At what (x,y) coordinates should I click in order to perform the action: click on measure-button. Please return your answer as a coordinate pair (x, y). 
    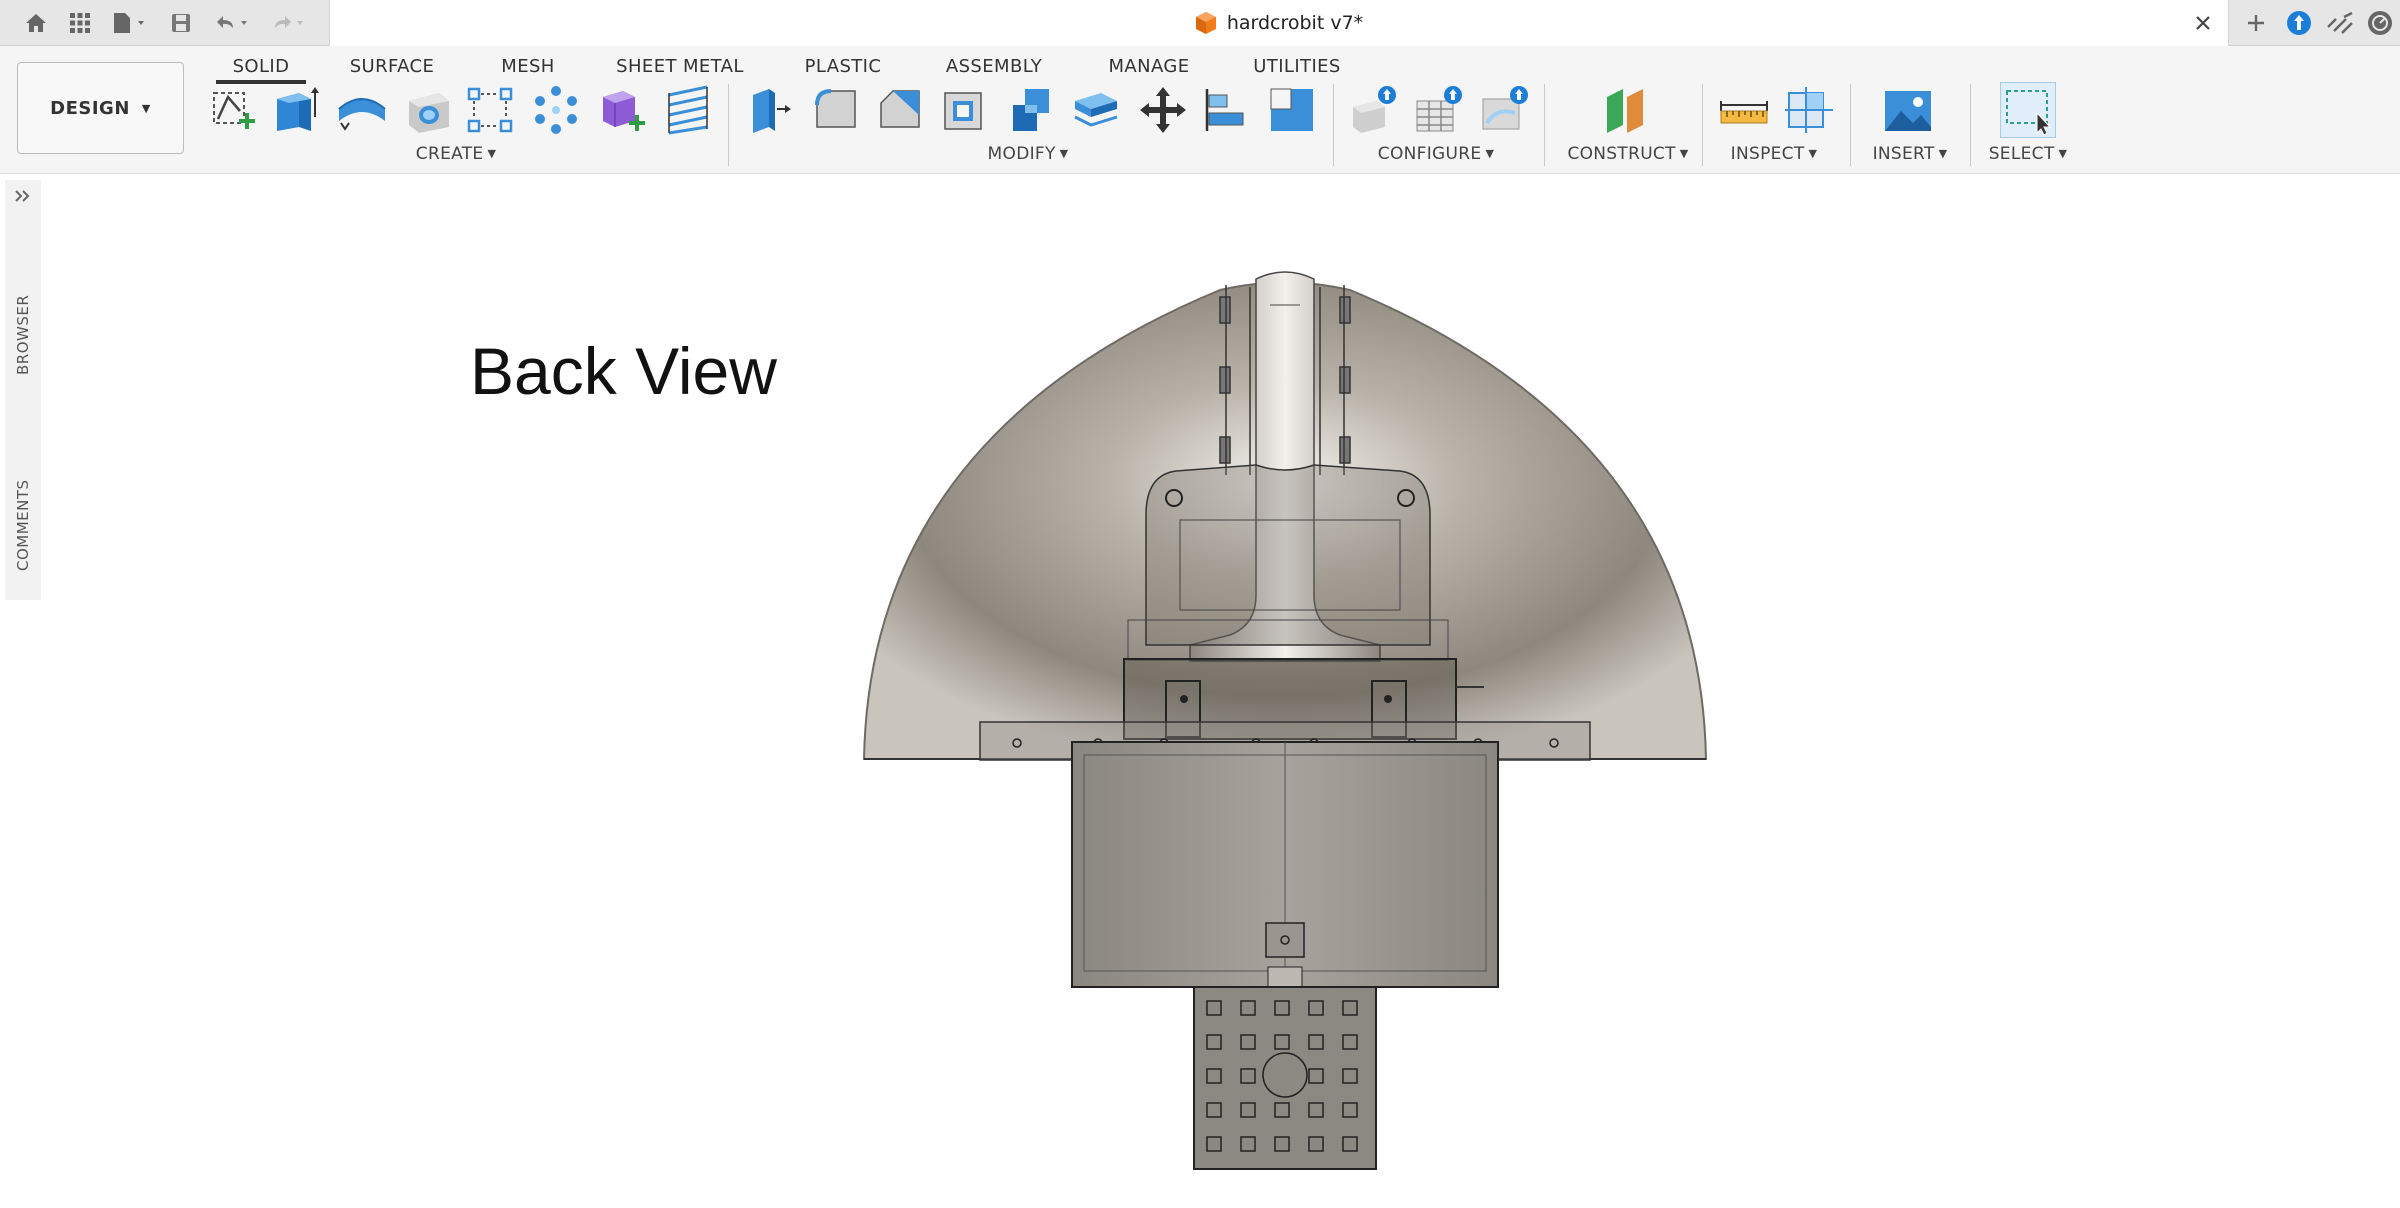
    Looking at the image, I should click on (1744, 110).